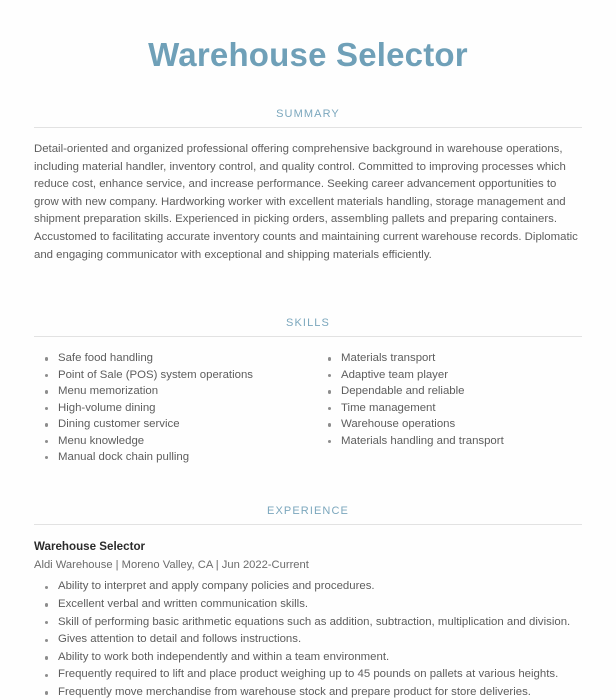 This screenshot has height=700, width=616. Describe the element at coordinates (171, 391) in the screenshot. I see `list-item: Menu memorization` at that location.